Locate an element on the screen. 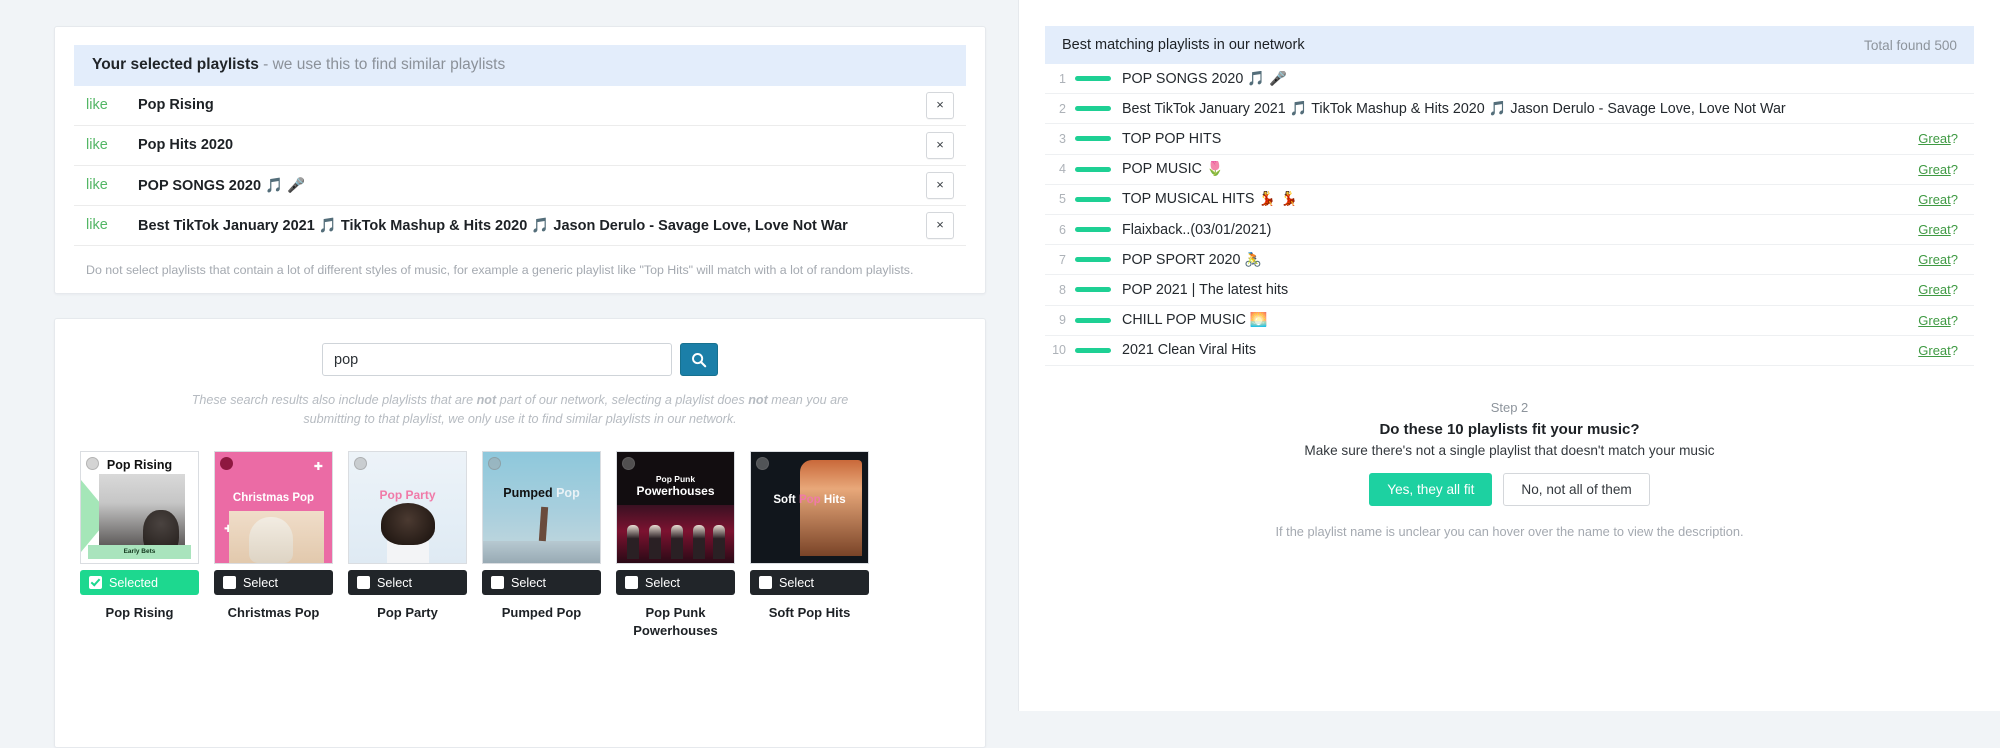  select-toggle-button: Selected is located at coordinates (139, 583).